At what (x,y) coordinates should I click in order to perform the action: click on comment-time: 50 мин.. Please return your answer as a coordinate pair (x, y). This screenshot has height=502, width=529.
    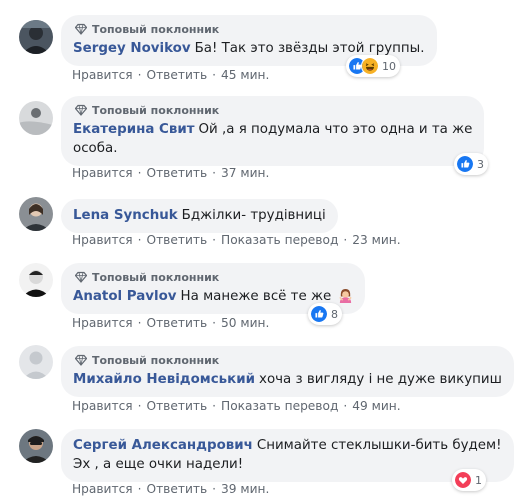
    Looking at the image, I should click on (245, 323).